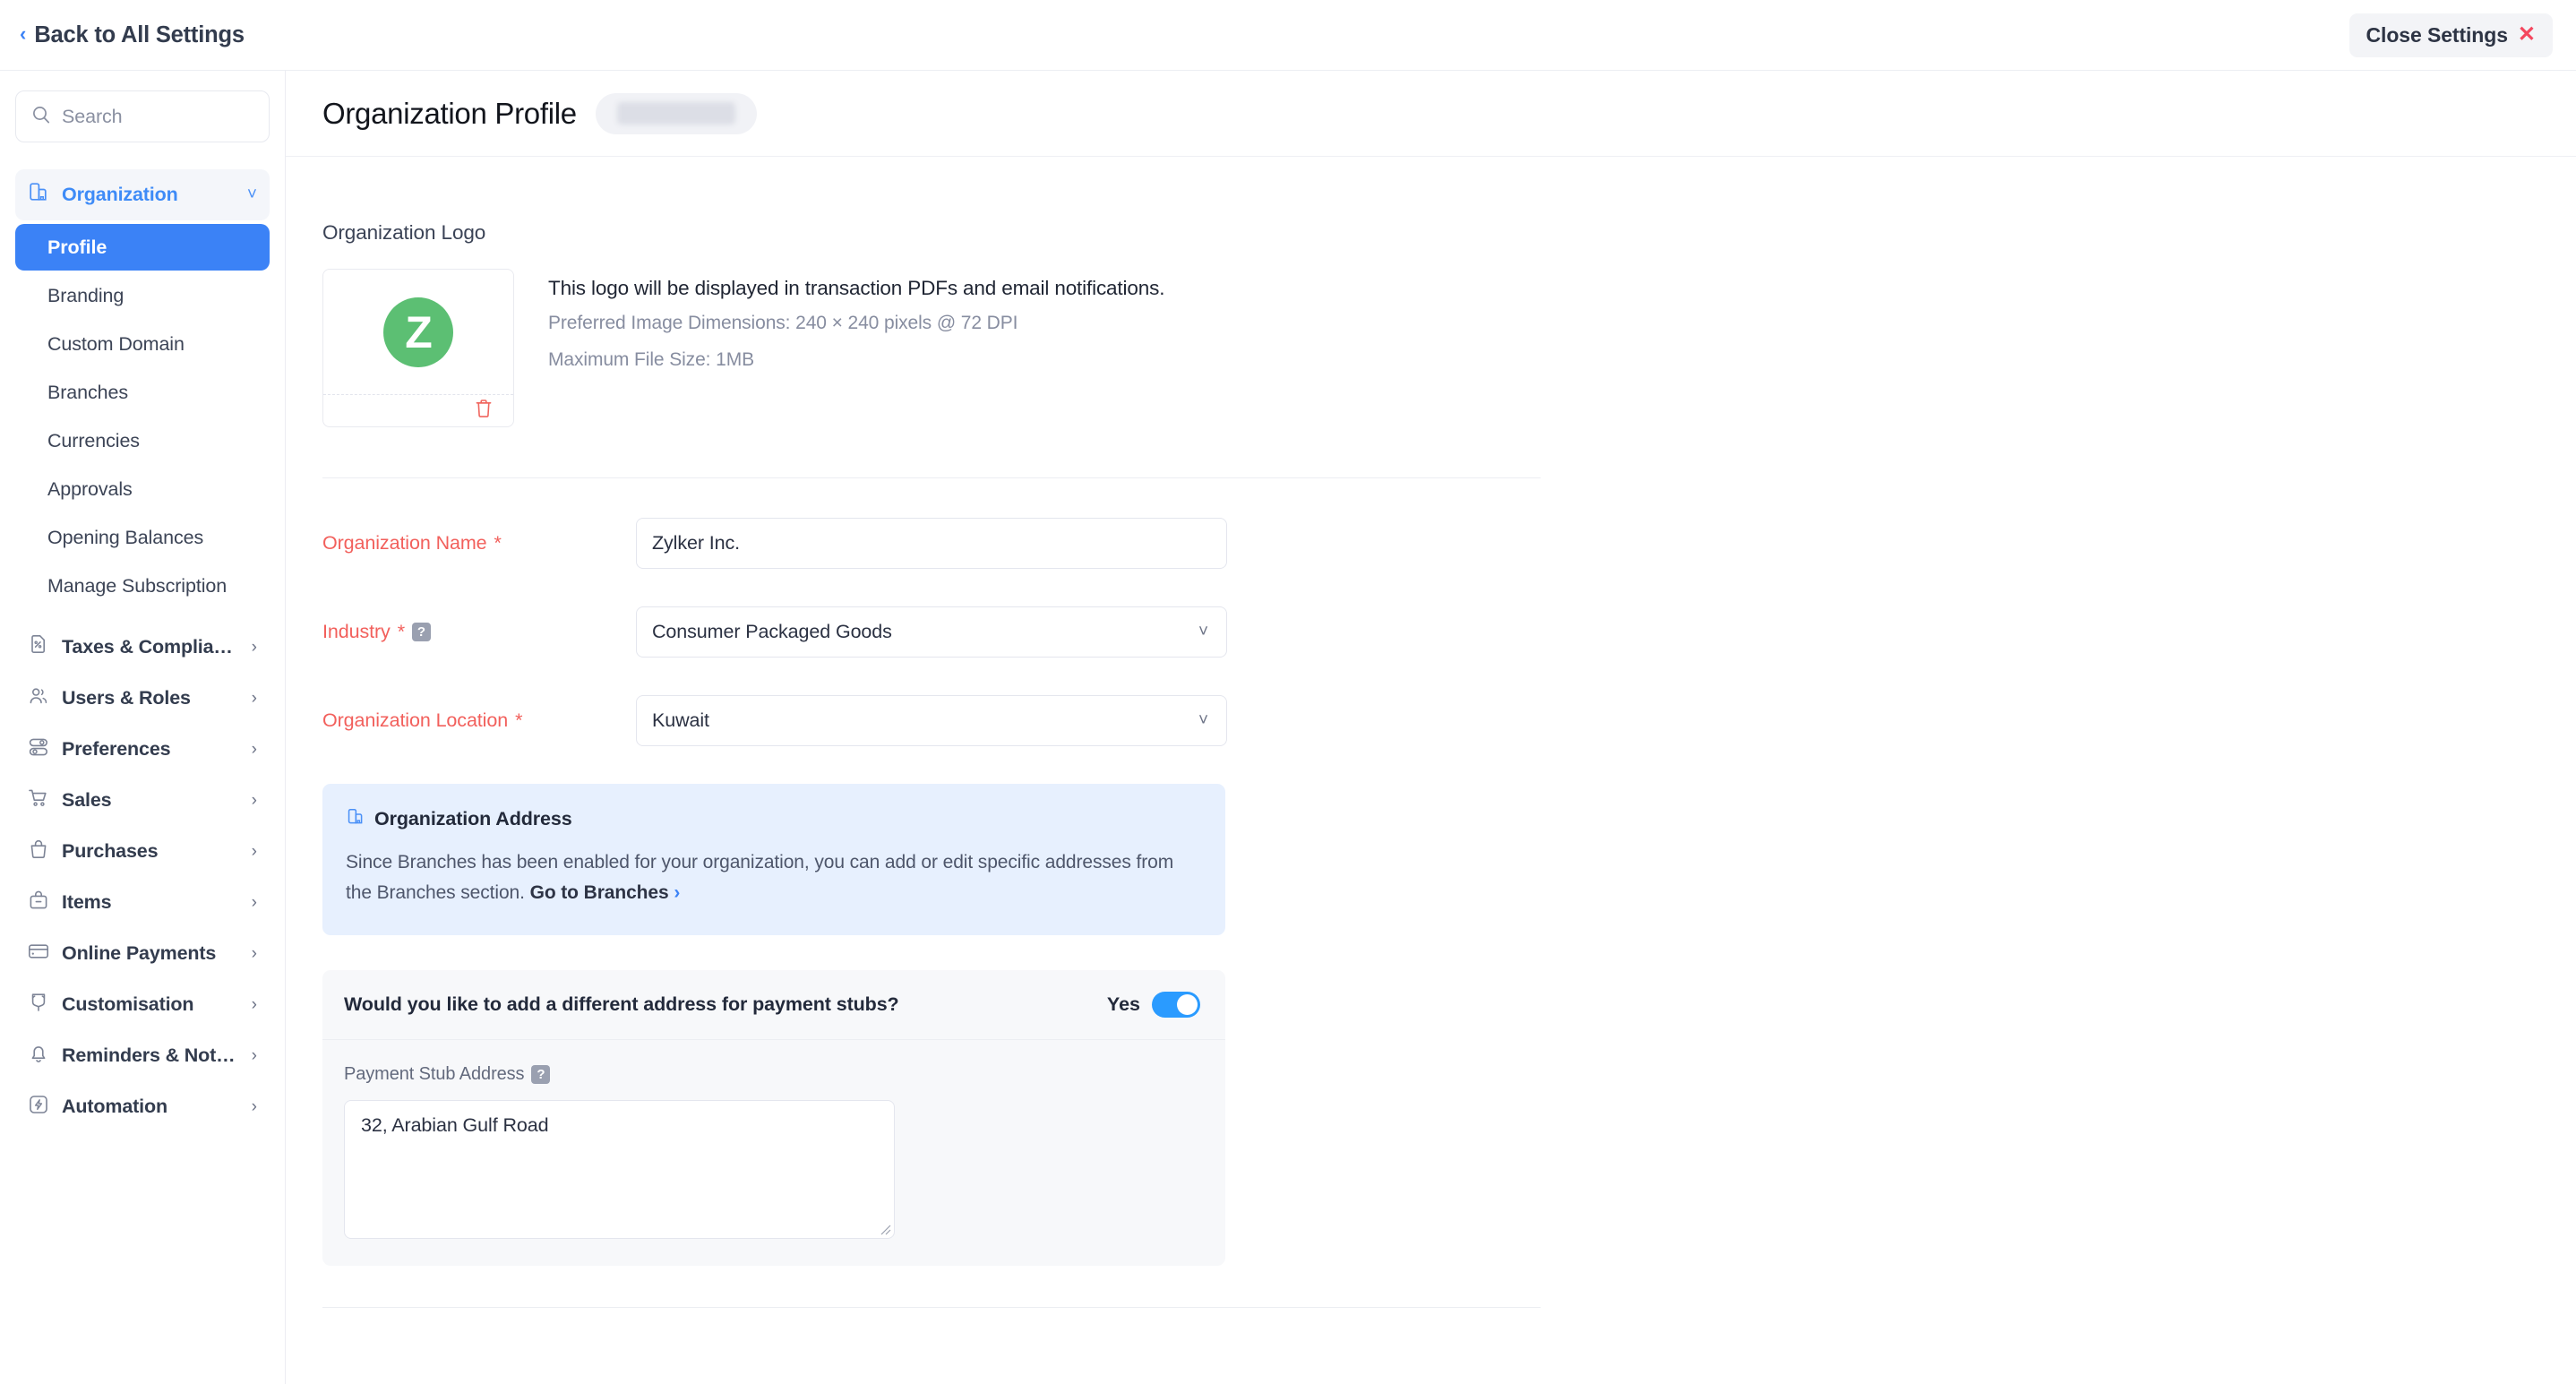  I want to click on sidebar-group-sales: Sales ›, so click(142, 800).